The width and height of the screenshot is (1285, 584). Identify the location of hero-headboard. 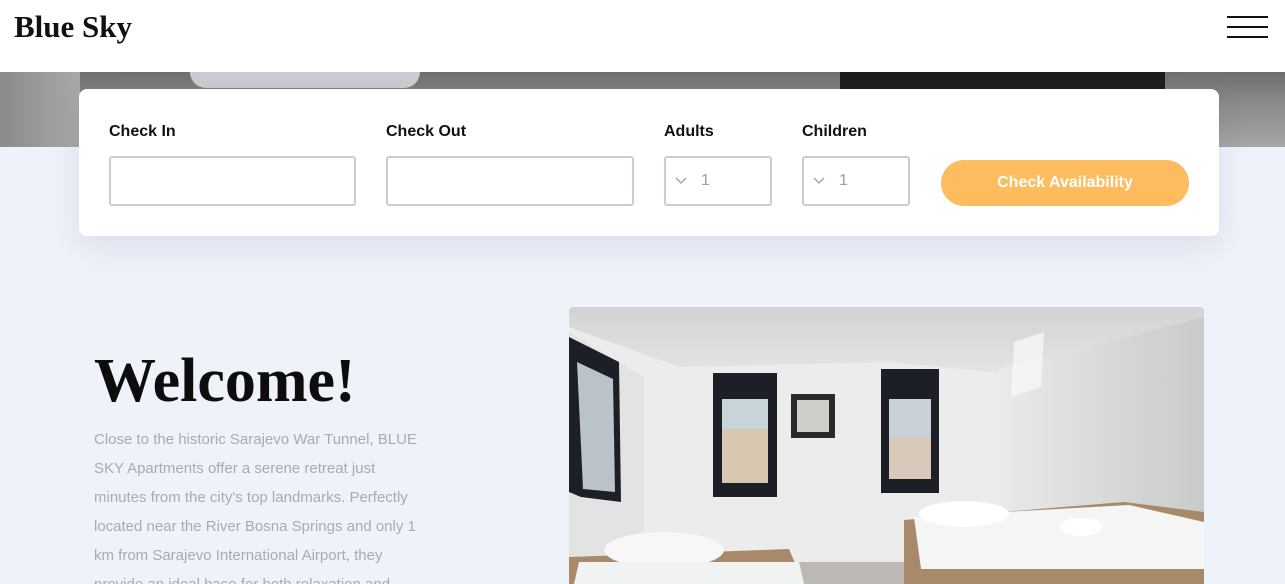
(1002, 80).